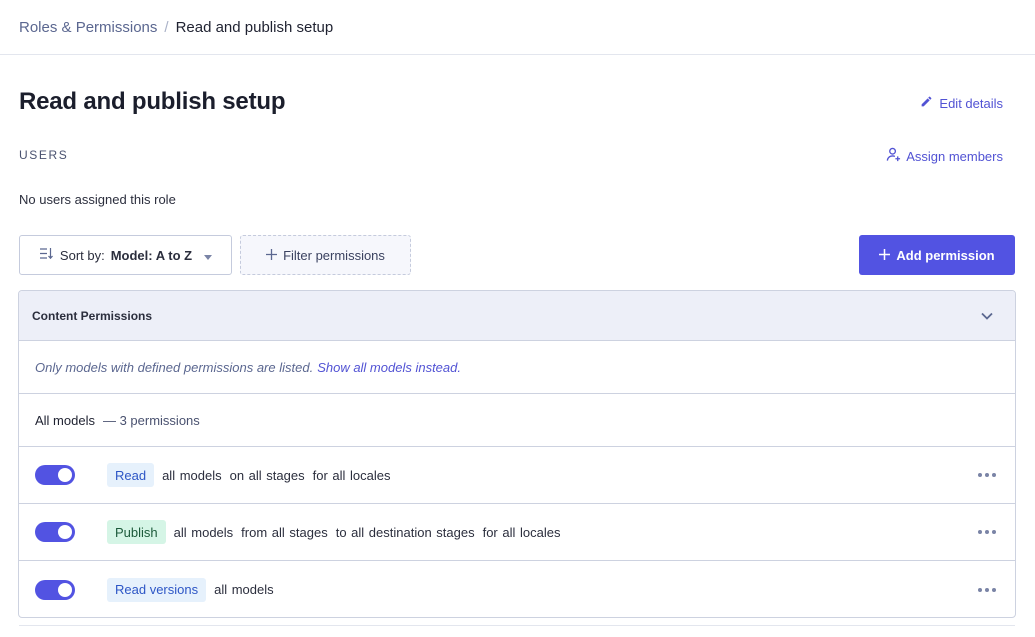 This screenshot has width=1035, height=637. I want to click on sort-prefix: Sort by:, so click(82, 255).